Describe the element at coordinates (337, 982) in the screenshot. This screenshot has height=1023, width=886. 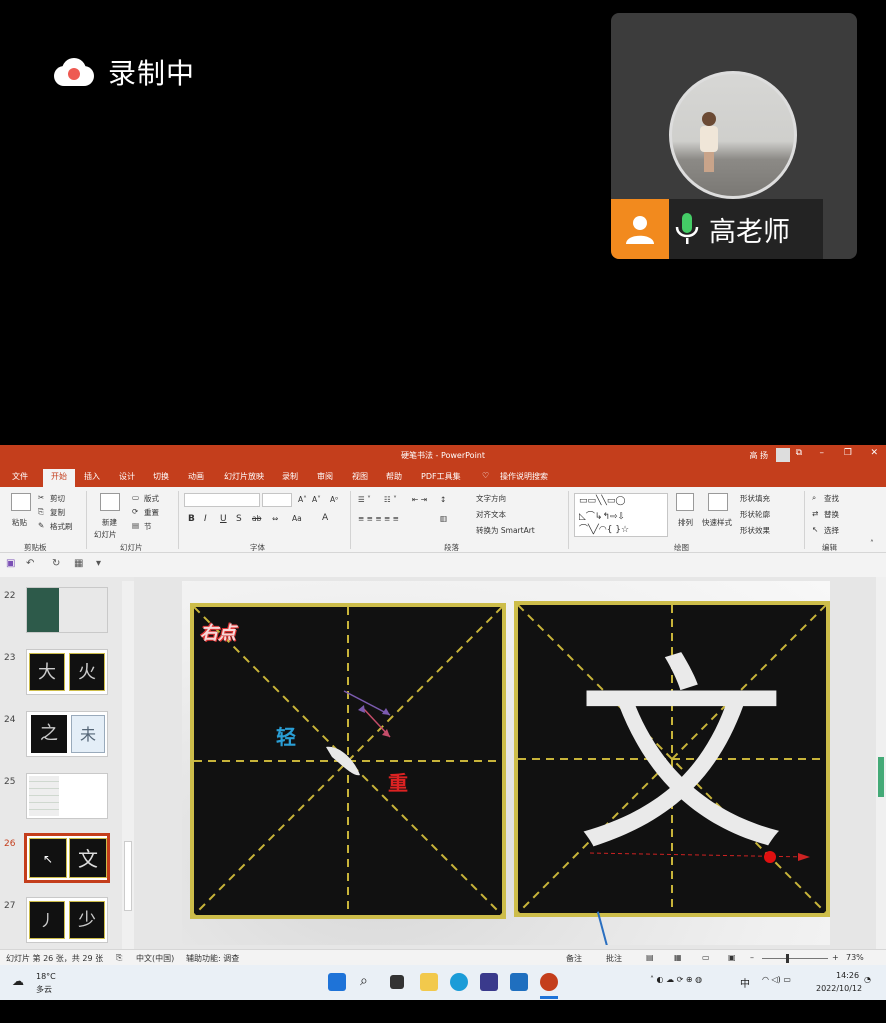
I see `start-icon` at that location.